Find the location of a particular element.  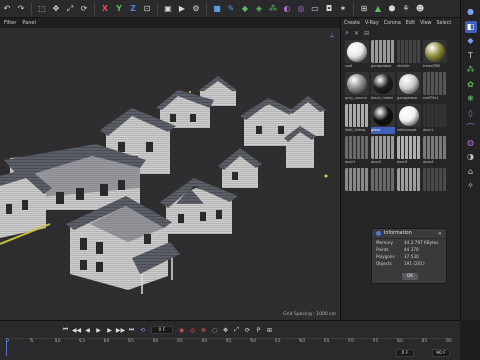

material-swatch: whitewood is located at coordinates (409, 119).